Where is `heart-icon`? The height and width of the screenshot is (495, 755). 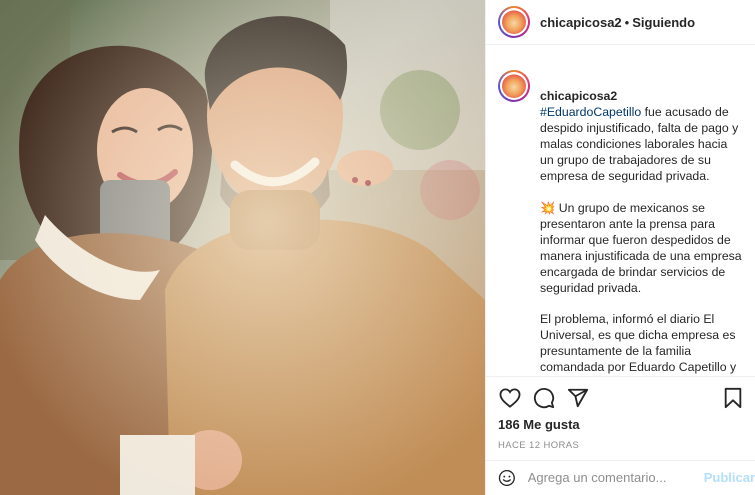 heart-icon is located at coordinates (510, 398).